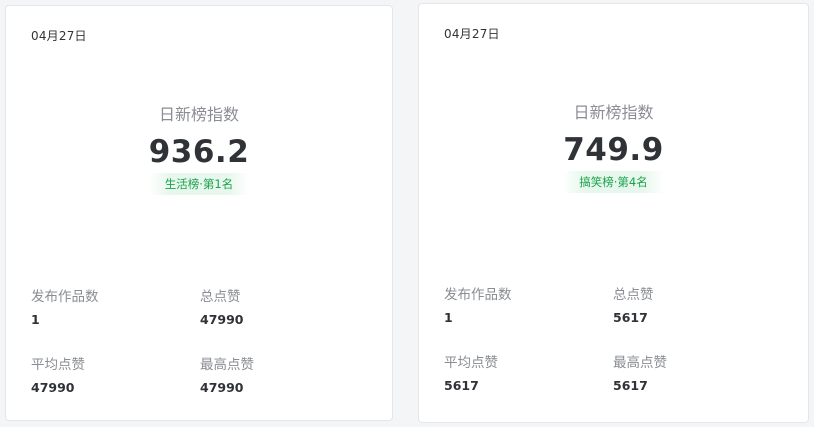 This screenshot has width=814, height=427. I want to click on rank-badge: 搞笑榜·第4名, so click(613, 182).